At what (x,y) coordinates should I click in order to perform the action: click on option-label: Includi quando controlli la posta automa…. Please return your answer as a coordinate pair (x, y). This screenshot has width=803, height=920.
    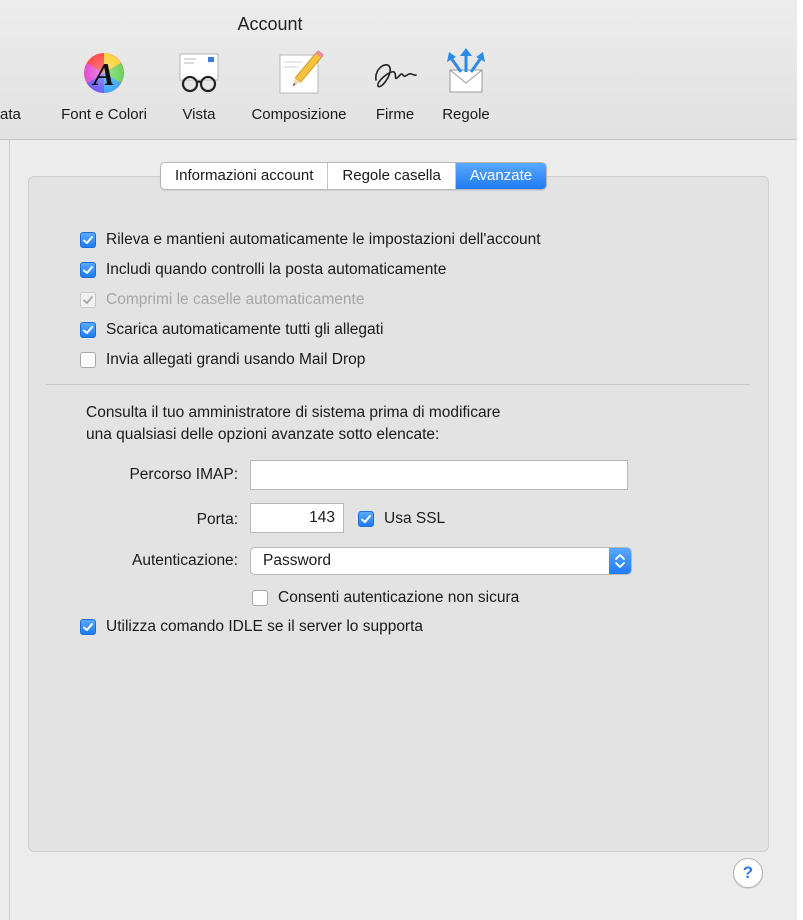
    Looking at the image, I should click on (276, 269).